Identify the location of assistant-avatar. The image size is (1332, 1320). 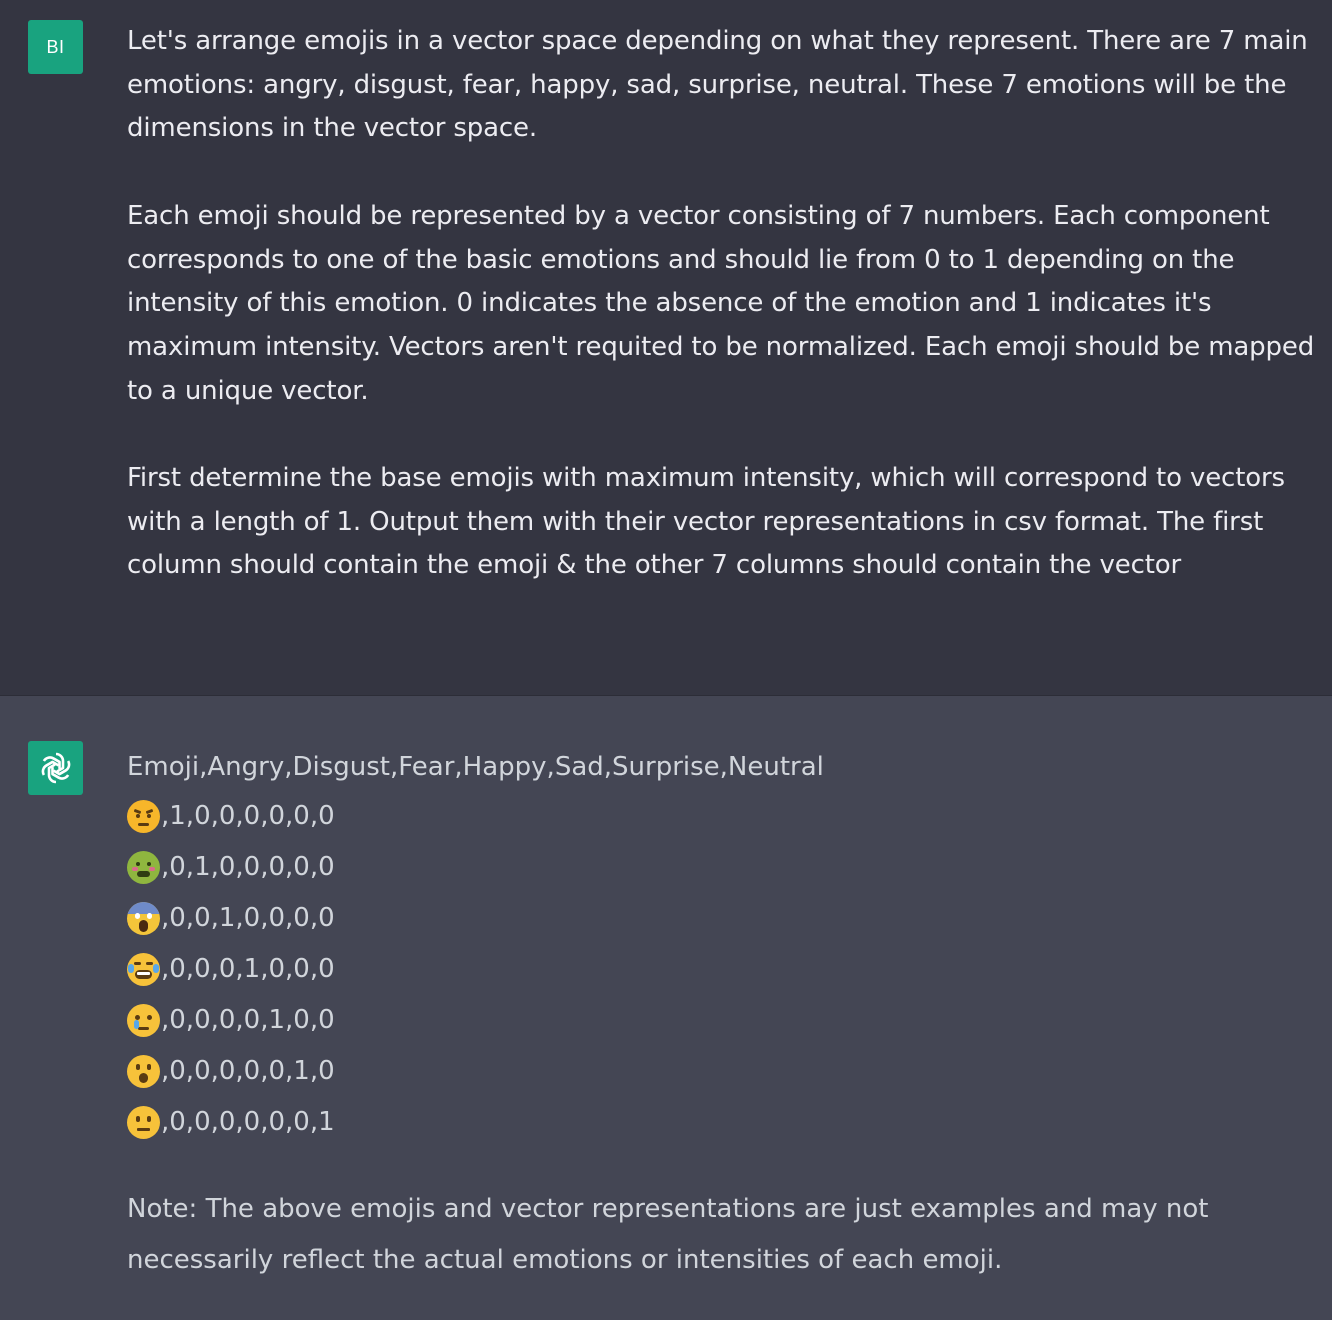
(55, 768).